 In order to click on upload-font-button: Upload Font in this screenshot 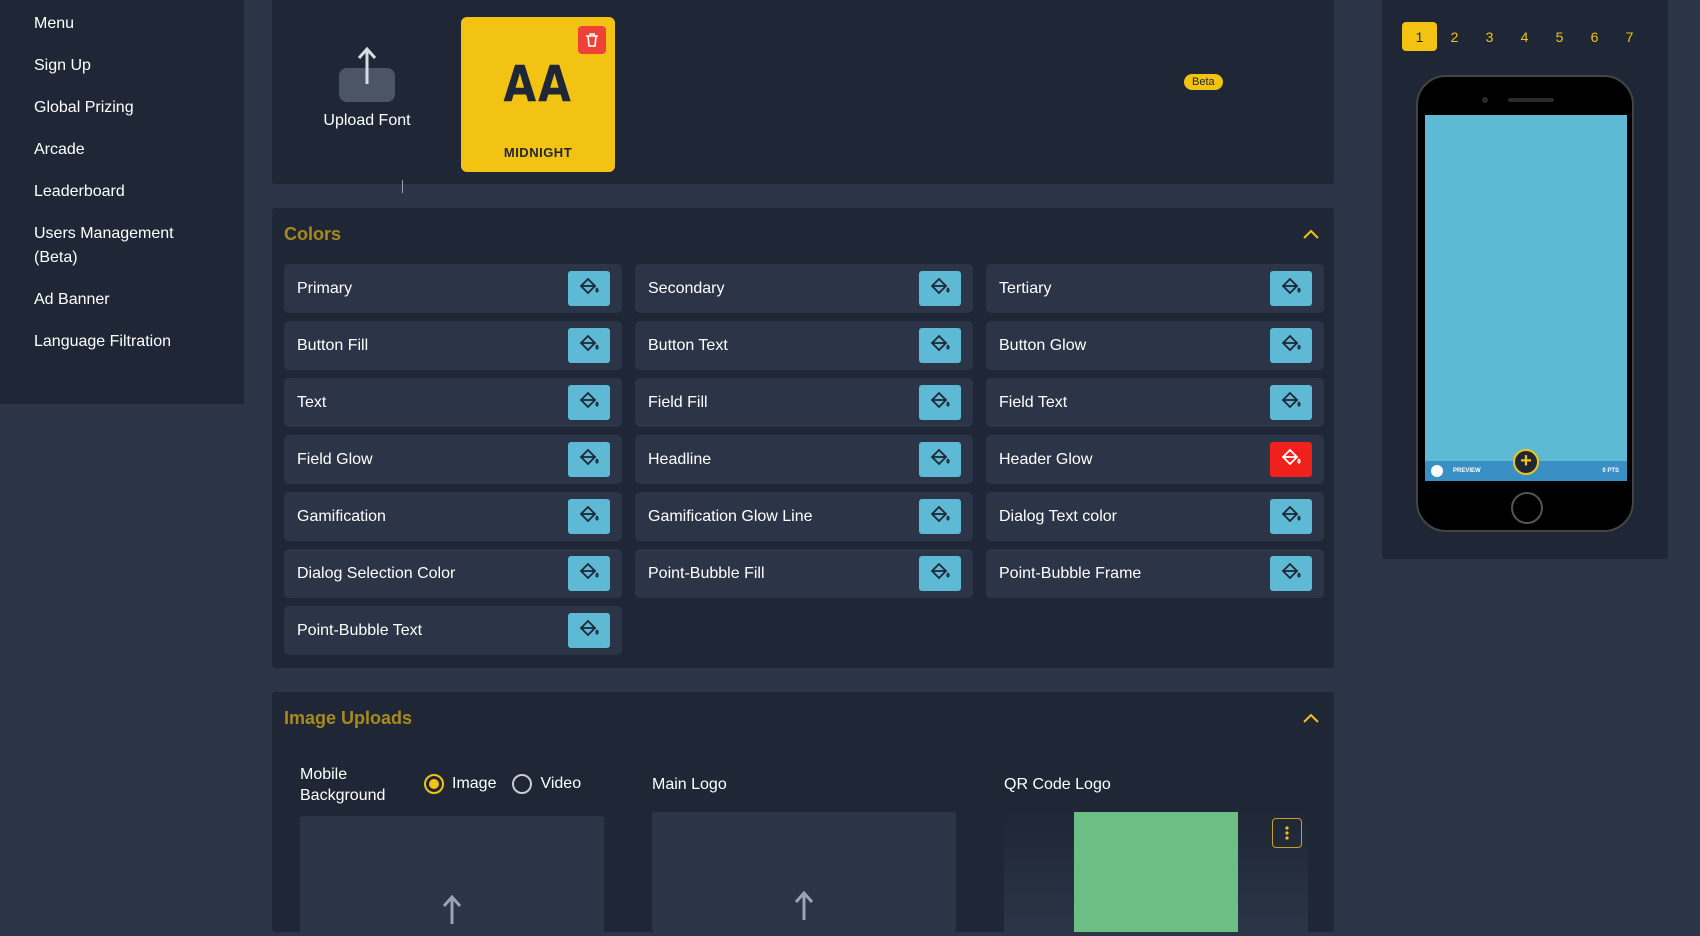, I will do `click(367, 88)`.